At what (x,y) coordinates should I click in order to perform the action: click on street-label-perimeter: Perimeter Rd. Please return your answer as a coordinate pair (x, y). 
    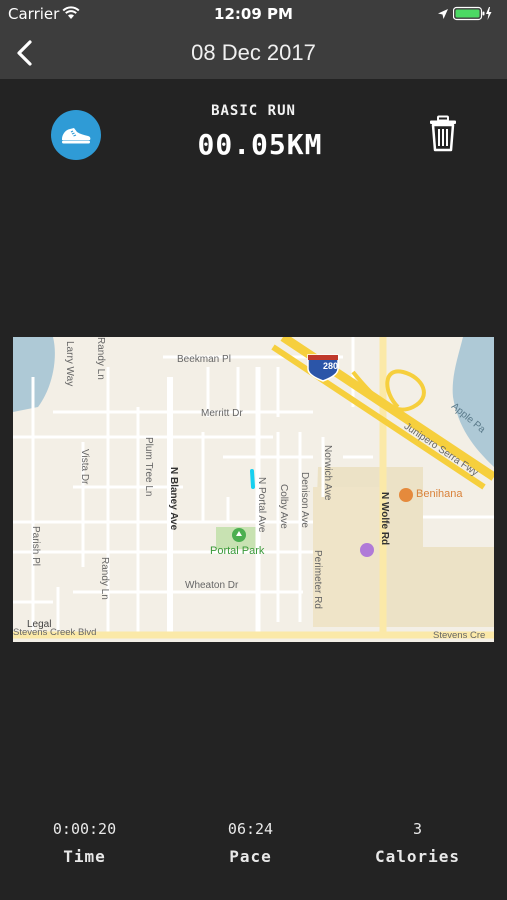
    Looking at the image, I should click on (317, 579).